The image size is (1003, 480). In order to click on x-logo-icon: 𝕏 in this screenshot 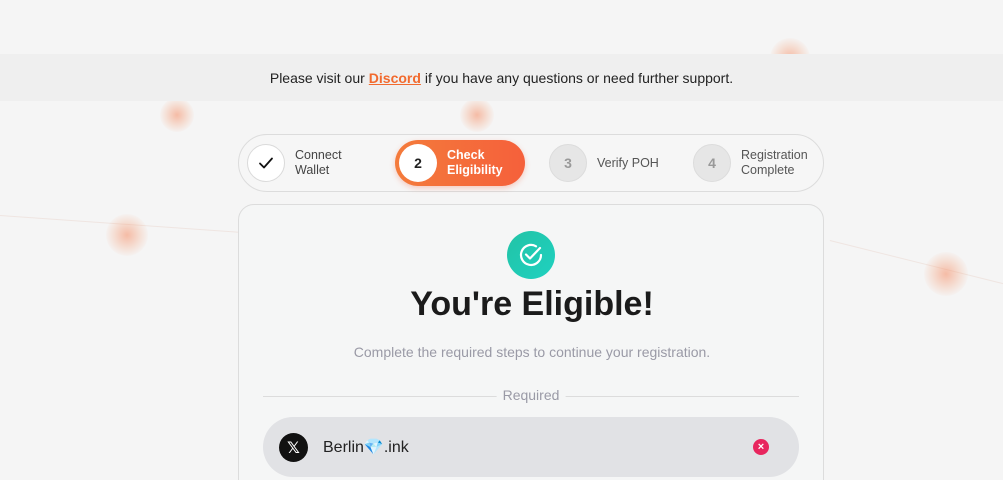, I will do `click(293, 447)`.